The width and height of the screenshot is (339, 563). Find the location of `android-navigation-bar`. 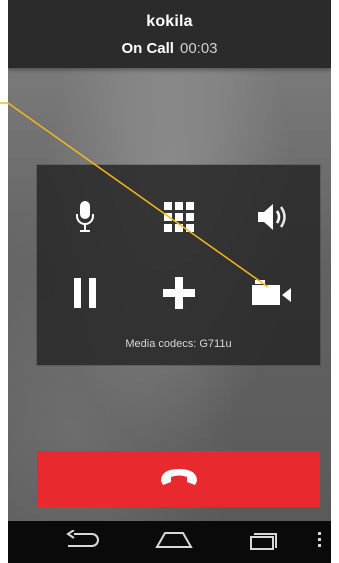

android-navigation-bar is located at coordinates (169, 542).